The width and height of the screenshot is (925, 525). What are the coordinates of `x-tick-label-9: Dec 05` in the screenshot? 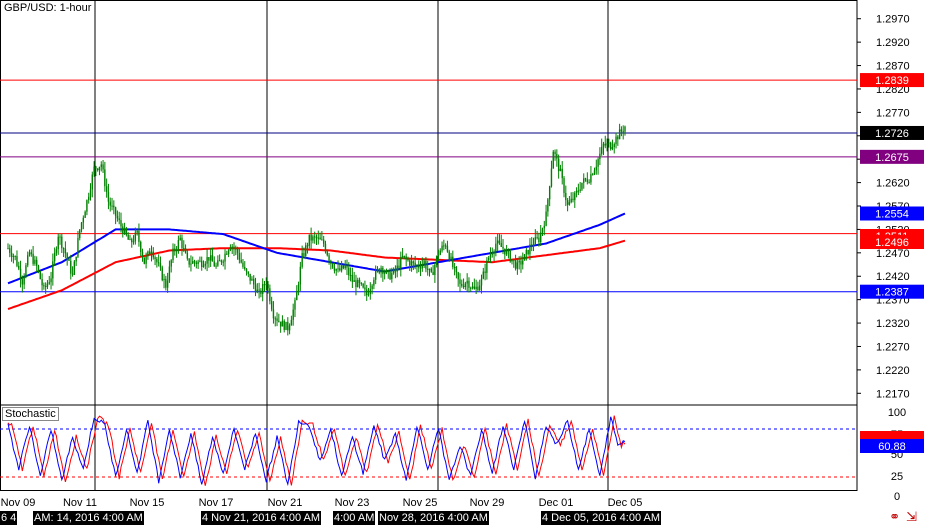 It's located at (625, 503).